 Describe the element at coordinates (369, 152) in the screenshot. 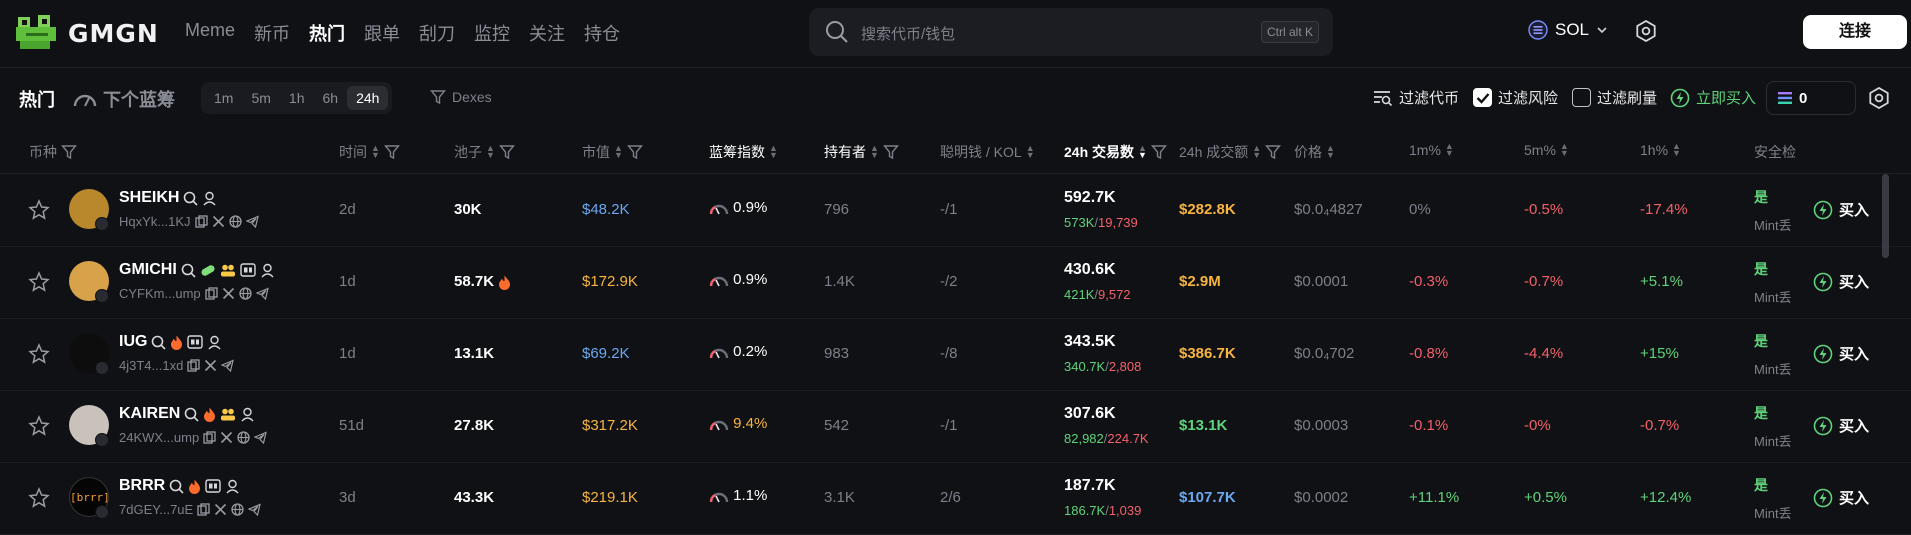

I see `col-time: 时间 ▲ ▼` at that location.